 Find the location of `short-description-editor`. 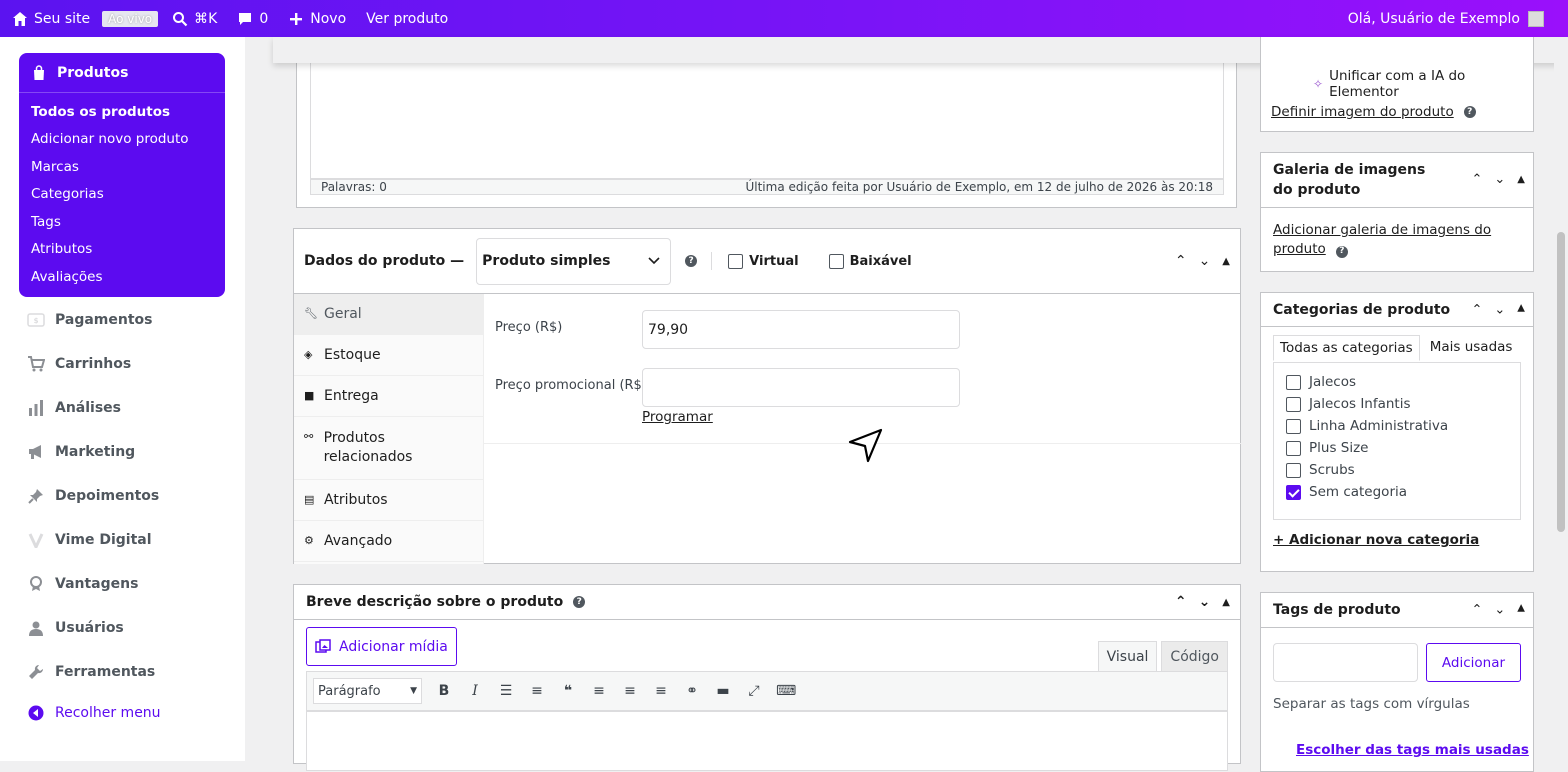

short-description-editor is located at coordinates (767, 741).